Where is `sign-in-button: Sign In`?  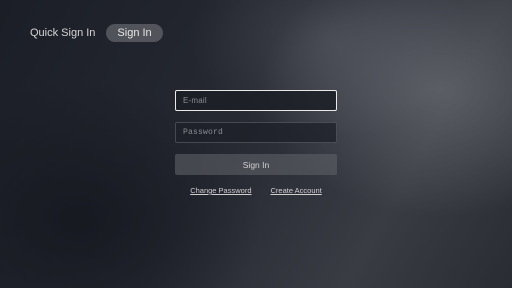 sign-in-button: Sign In is located at coordinates (256, 164).